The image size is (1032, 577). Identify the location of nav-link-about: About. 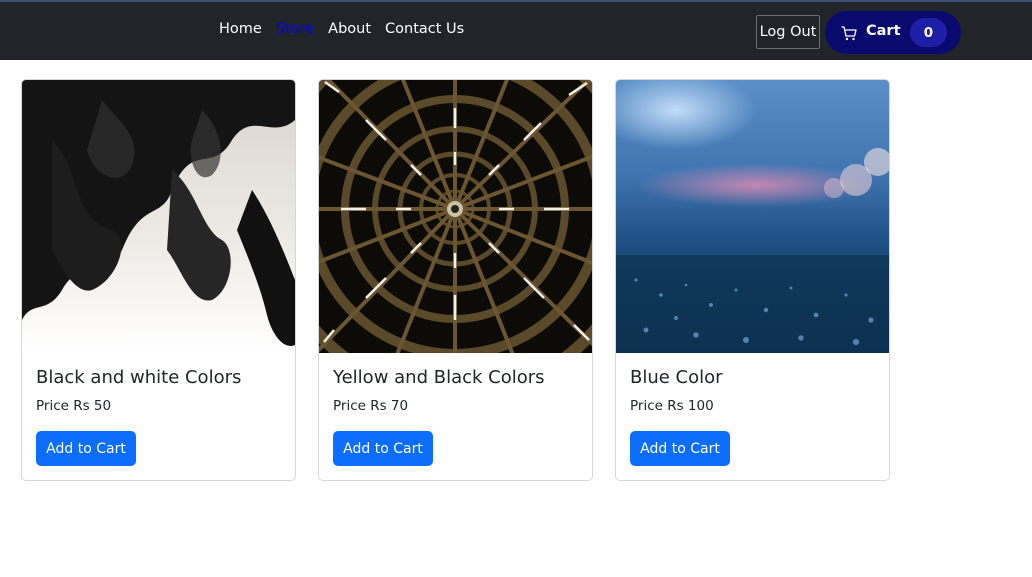
(349, 29).